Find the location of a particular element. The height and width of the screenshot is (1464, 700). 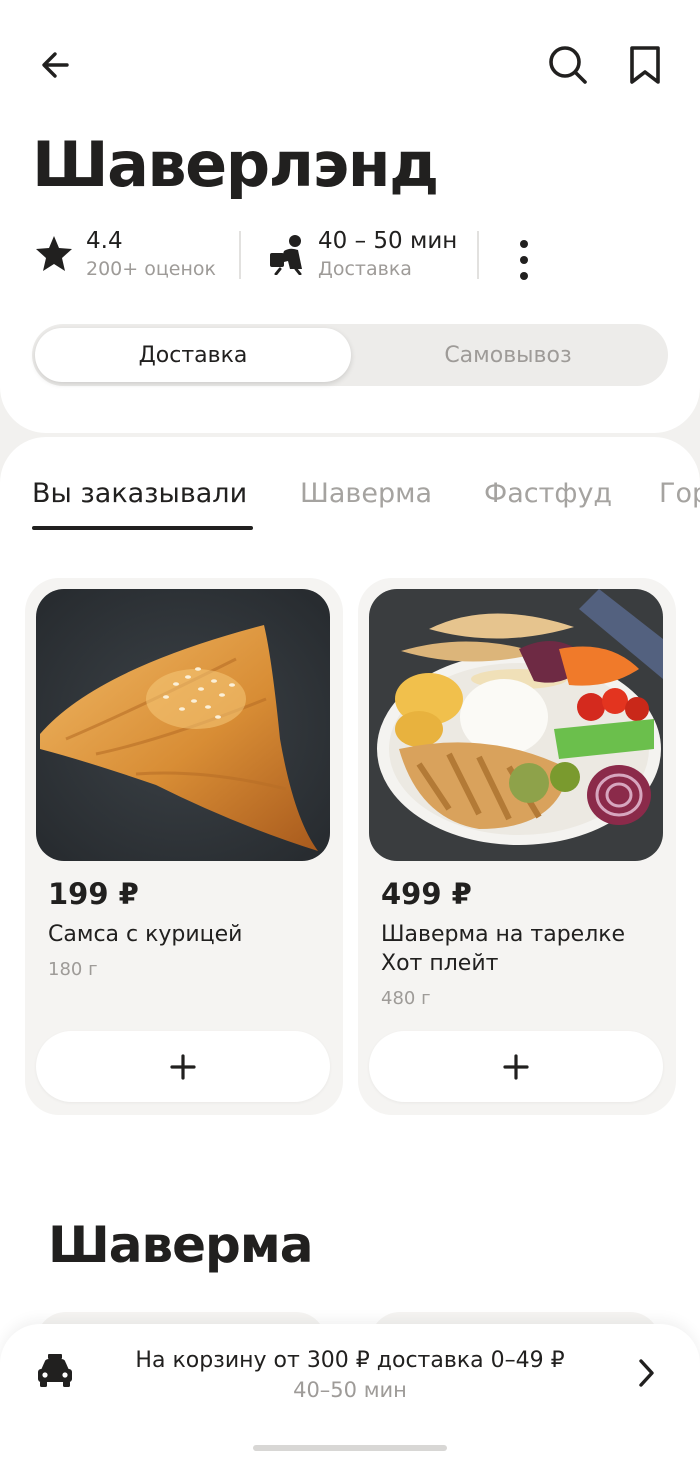

tab-fastfood: Фастфуд is located at coordinates (548, 494).